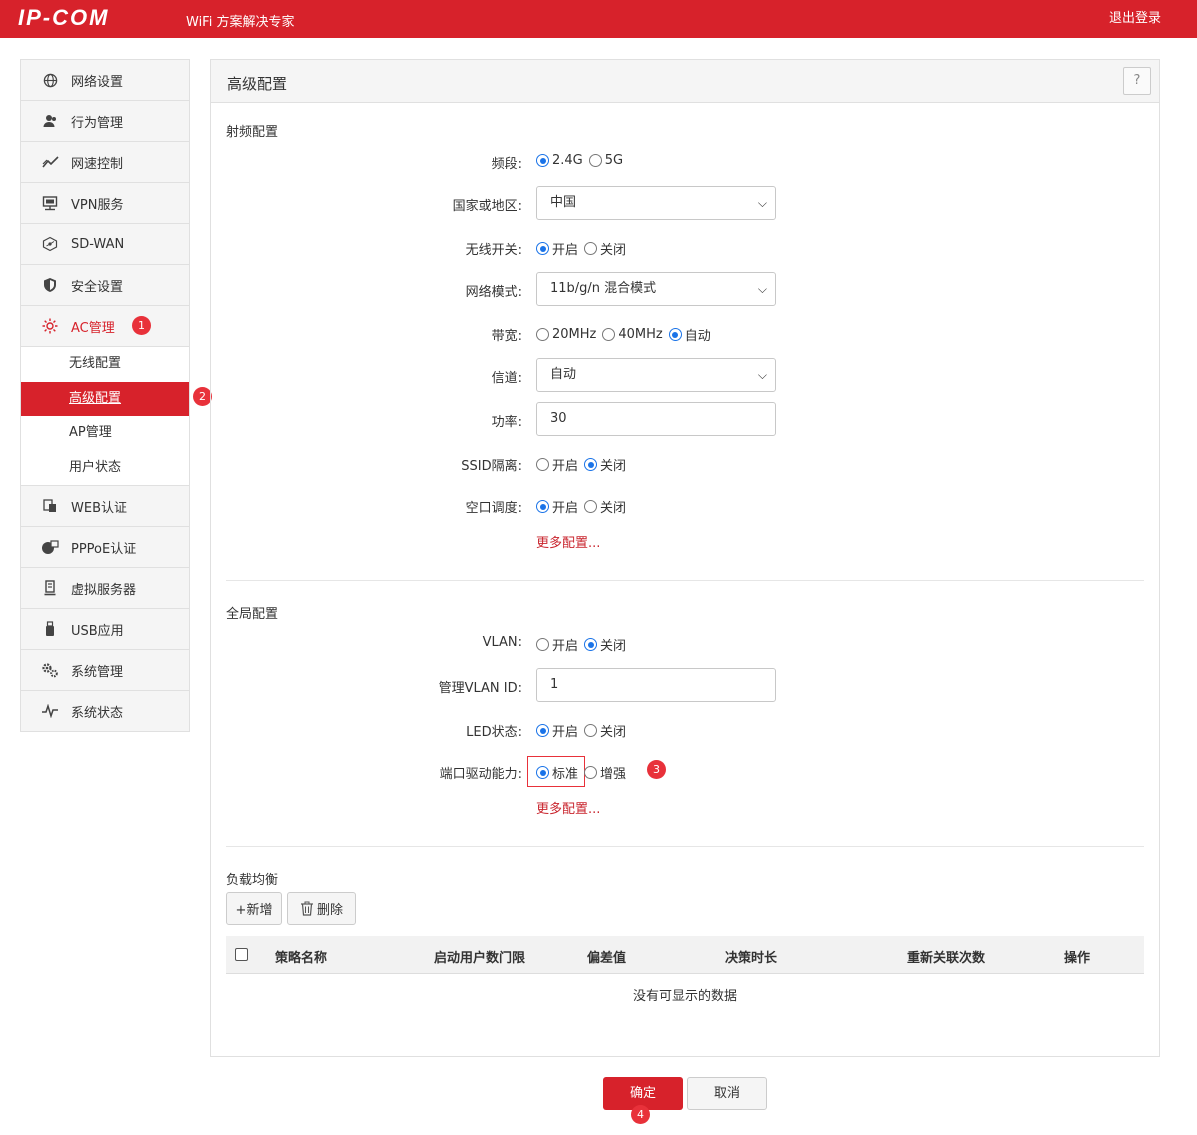  What do you see at coordinates (105, 121) in the screenshot?
I see `sidebar-item-behavior: 行为管理` at bounding box center [105, 121].